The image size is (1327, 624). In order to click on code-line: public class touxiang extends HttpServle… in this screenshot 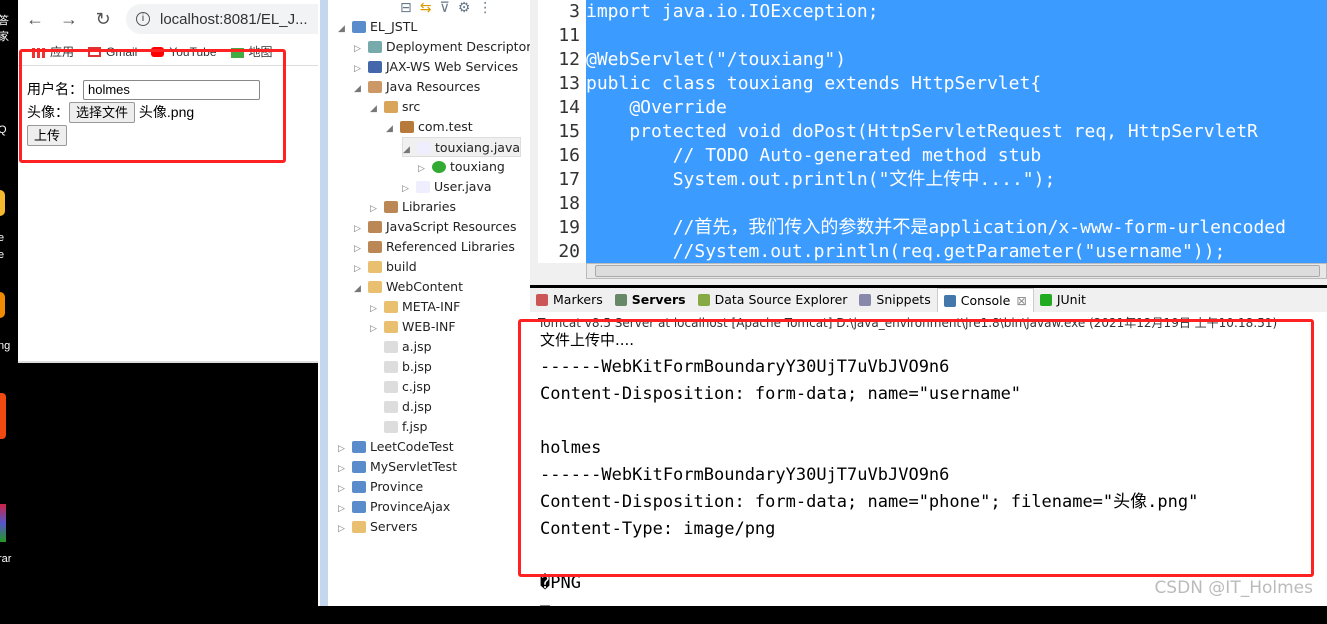, I will do `click(813, 84)`.